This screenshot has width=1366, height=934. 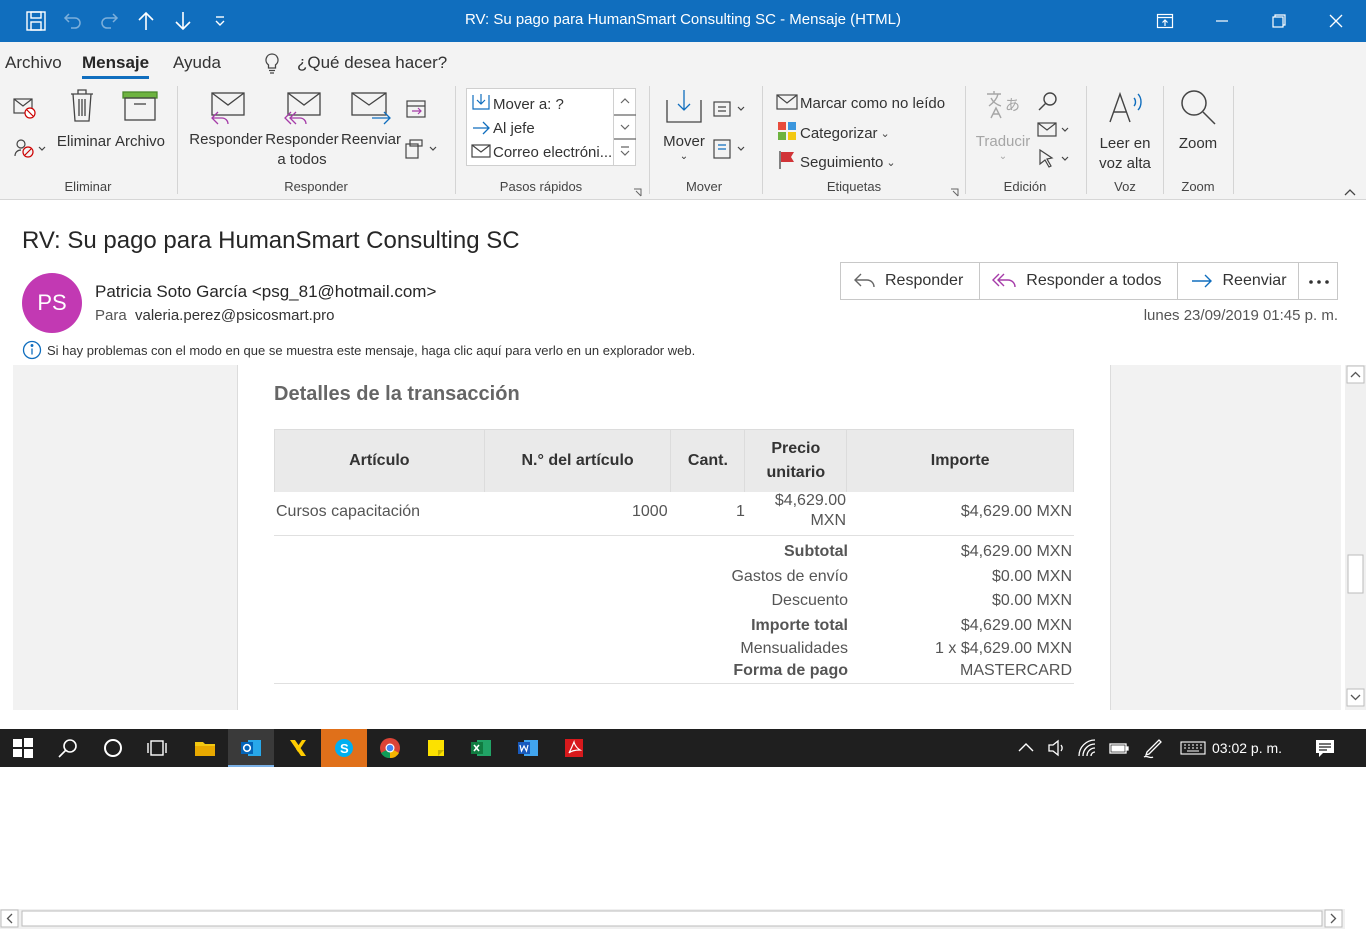 I want to click on read-aloud-button: Leer en voz alta, so click(x=1125, y=131).